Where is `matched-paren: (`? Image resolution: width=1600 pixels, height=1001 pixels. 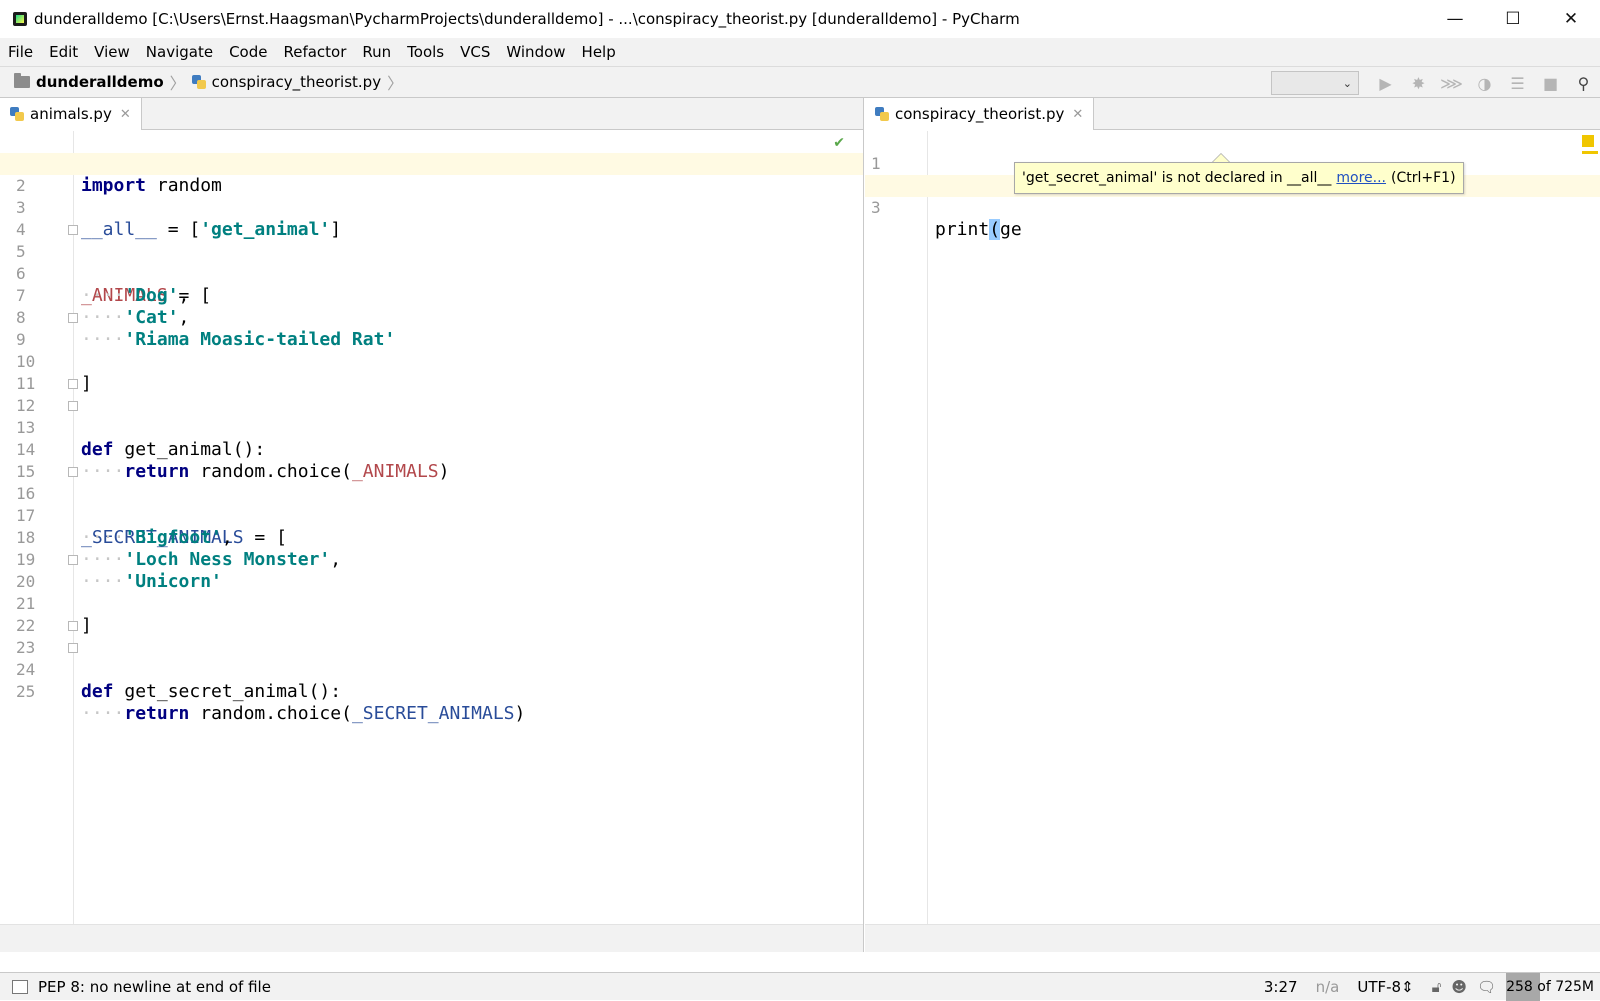
matched-paren: ( is located at coordinates (995, 229).